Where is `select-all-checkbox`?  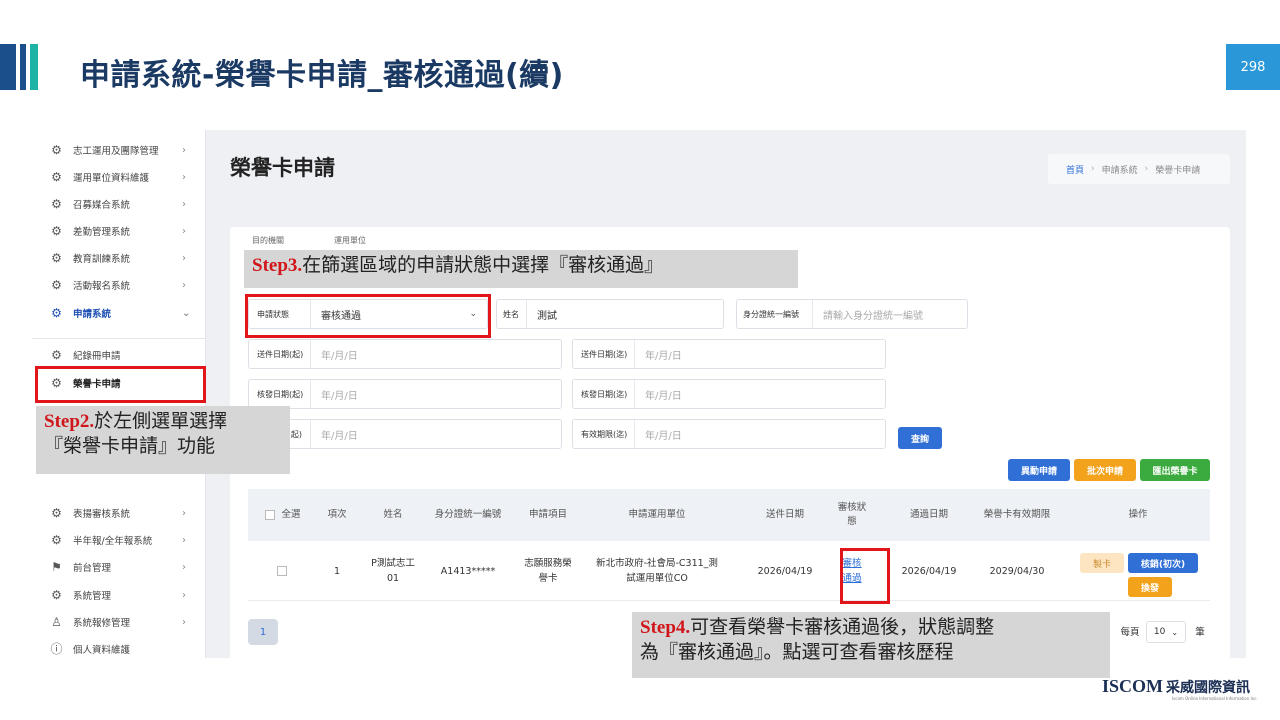 select-all-checkbox is located at coordinates (270, 515).